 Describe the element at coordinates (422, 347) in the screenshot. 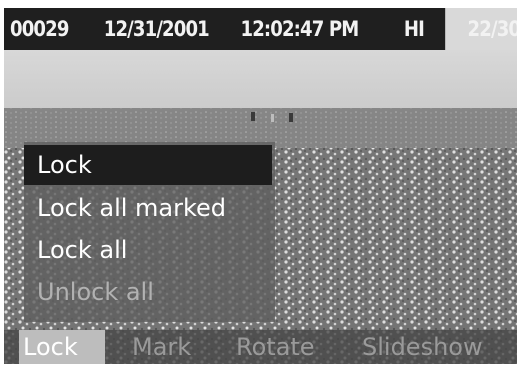

I see `tab-slideshow: Slideshow` at that location.